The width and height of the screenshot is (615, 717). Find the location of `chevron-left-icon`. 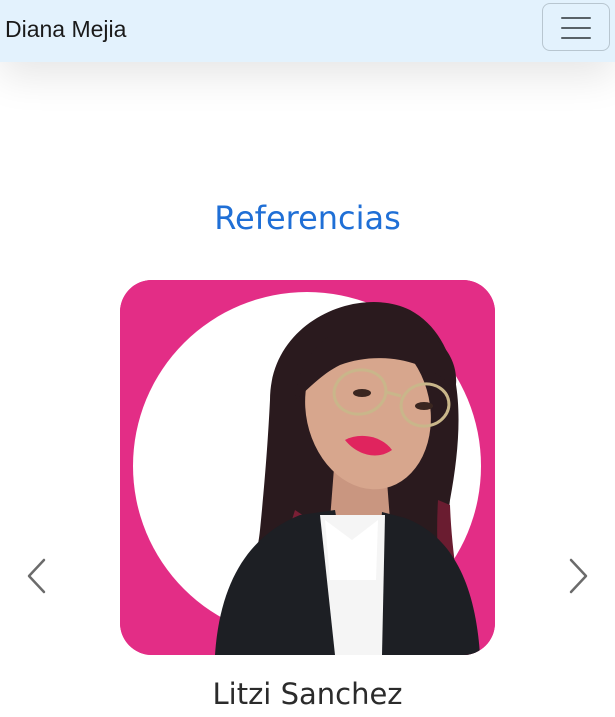

chevron-left-icon is located at coordinates (36, 576).